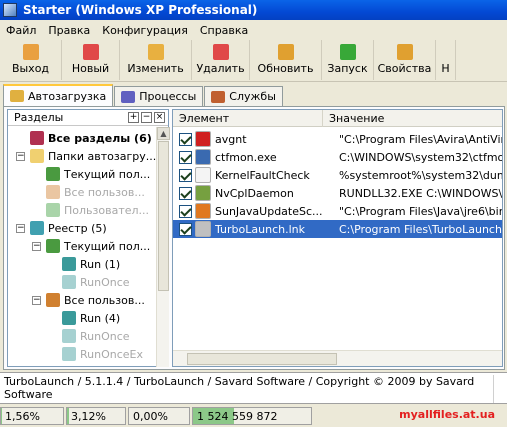 The width and height of the screenshot is (507, 427). What do you see at coordinates (337, 157) in the screenshot?
I see `list-row: ctfmon.exe C:\WINDOWS\system32\ctfmon.exe` at bounding box center [337, 157].